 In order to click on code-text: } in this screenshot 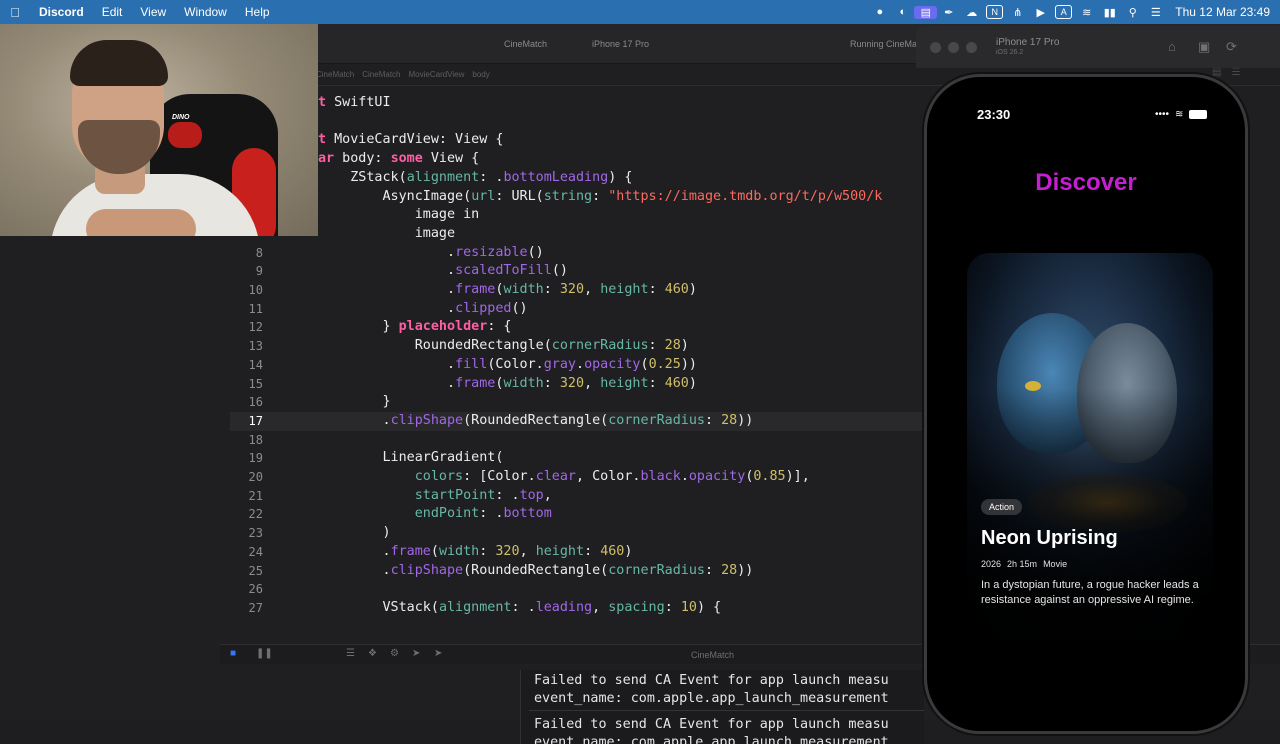, I will do `click(354, 402)`.